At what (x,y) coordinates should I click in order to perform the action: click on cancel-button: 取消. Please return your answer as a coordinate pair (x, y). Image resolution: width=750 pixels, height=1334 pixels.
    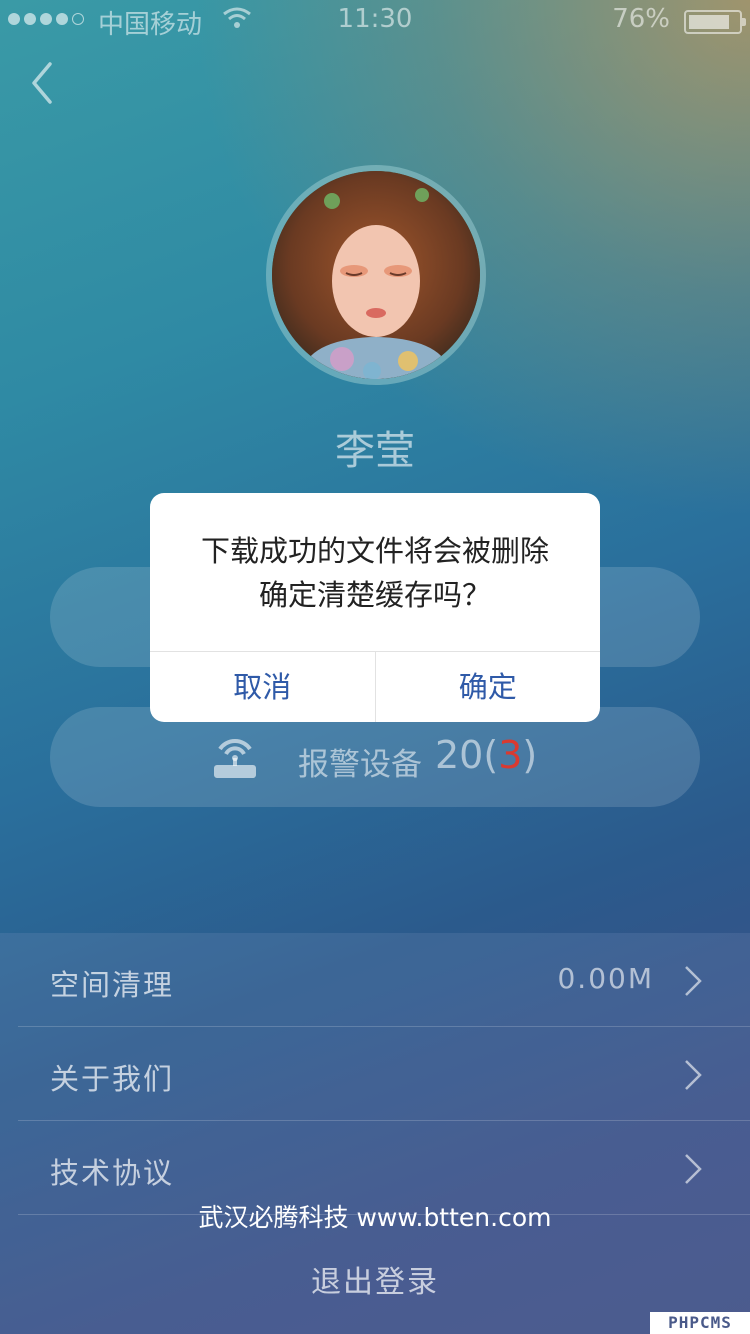
    Looking at the image, I should click on (262, 687).